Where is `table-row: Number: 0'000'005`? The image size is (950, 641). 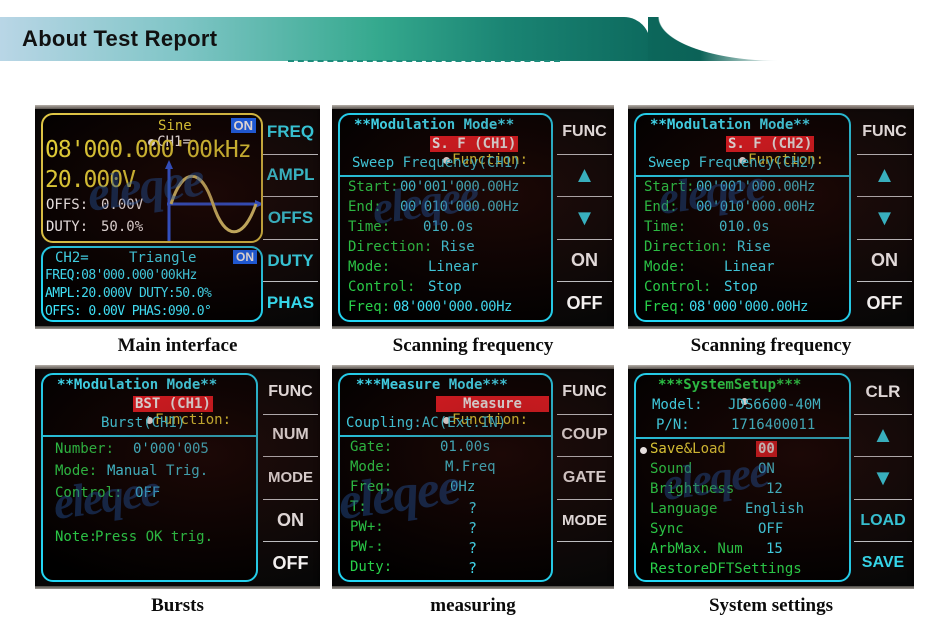
table-row: Number: 0'000'005 is located at coordinates (154, 452).